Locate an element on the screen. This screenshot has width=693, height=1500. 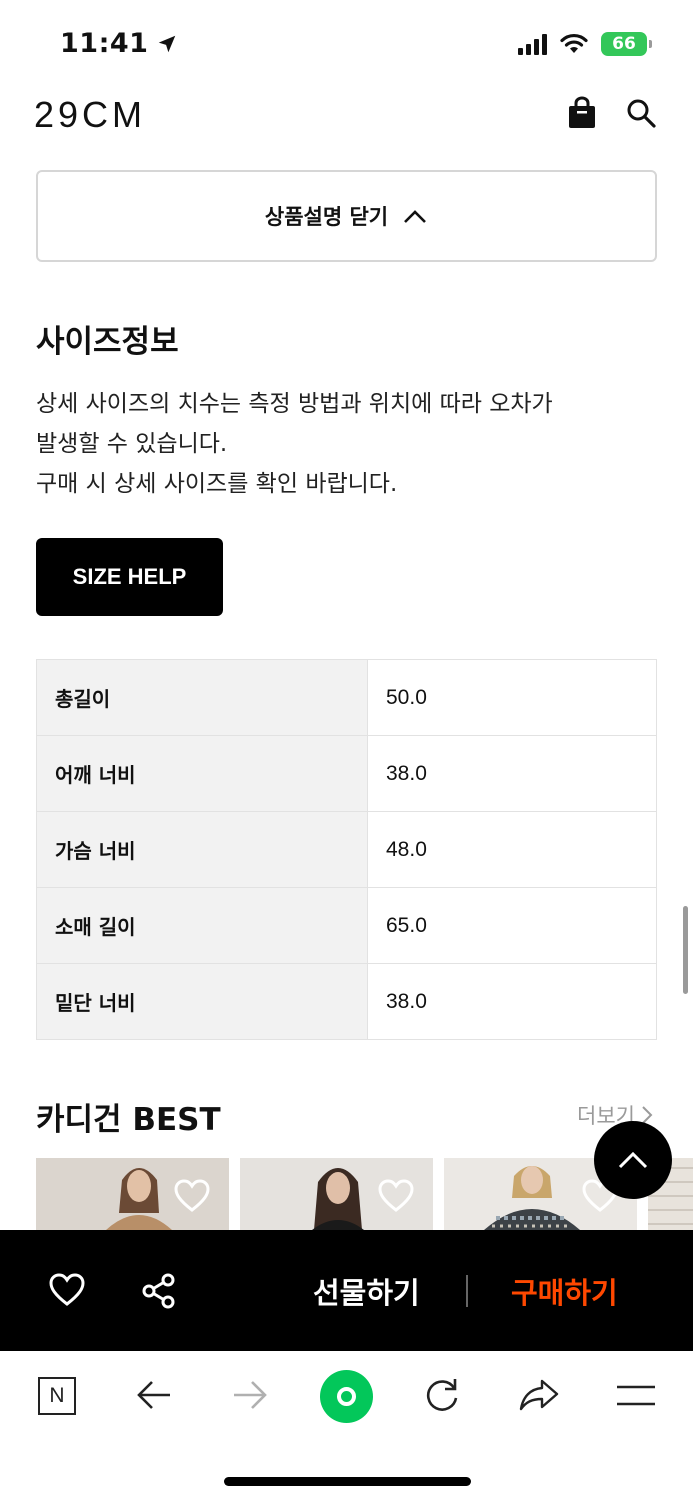
search-icon is located at coordinates (641, 113).